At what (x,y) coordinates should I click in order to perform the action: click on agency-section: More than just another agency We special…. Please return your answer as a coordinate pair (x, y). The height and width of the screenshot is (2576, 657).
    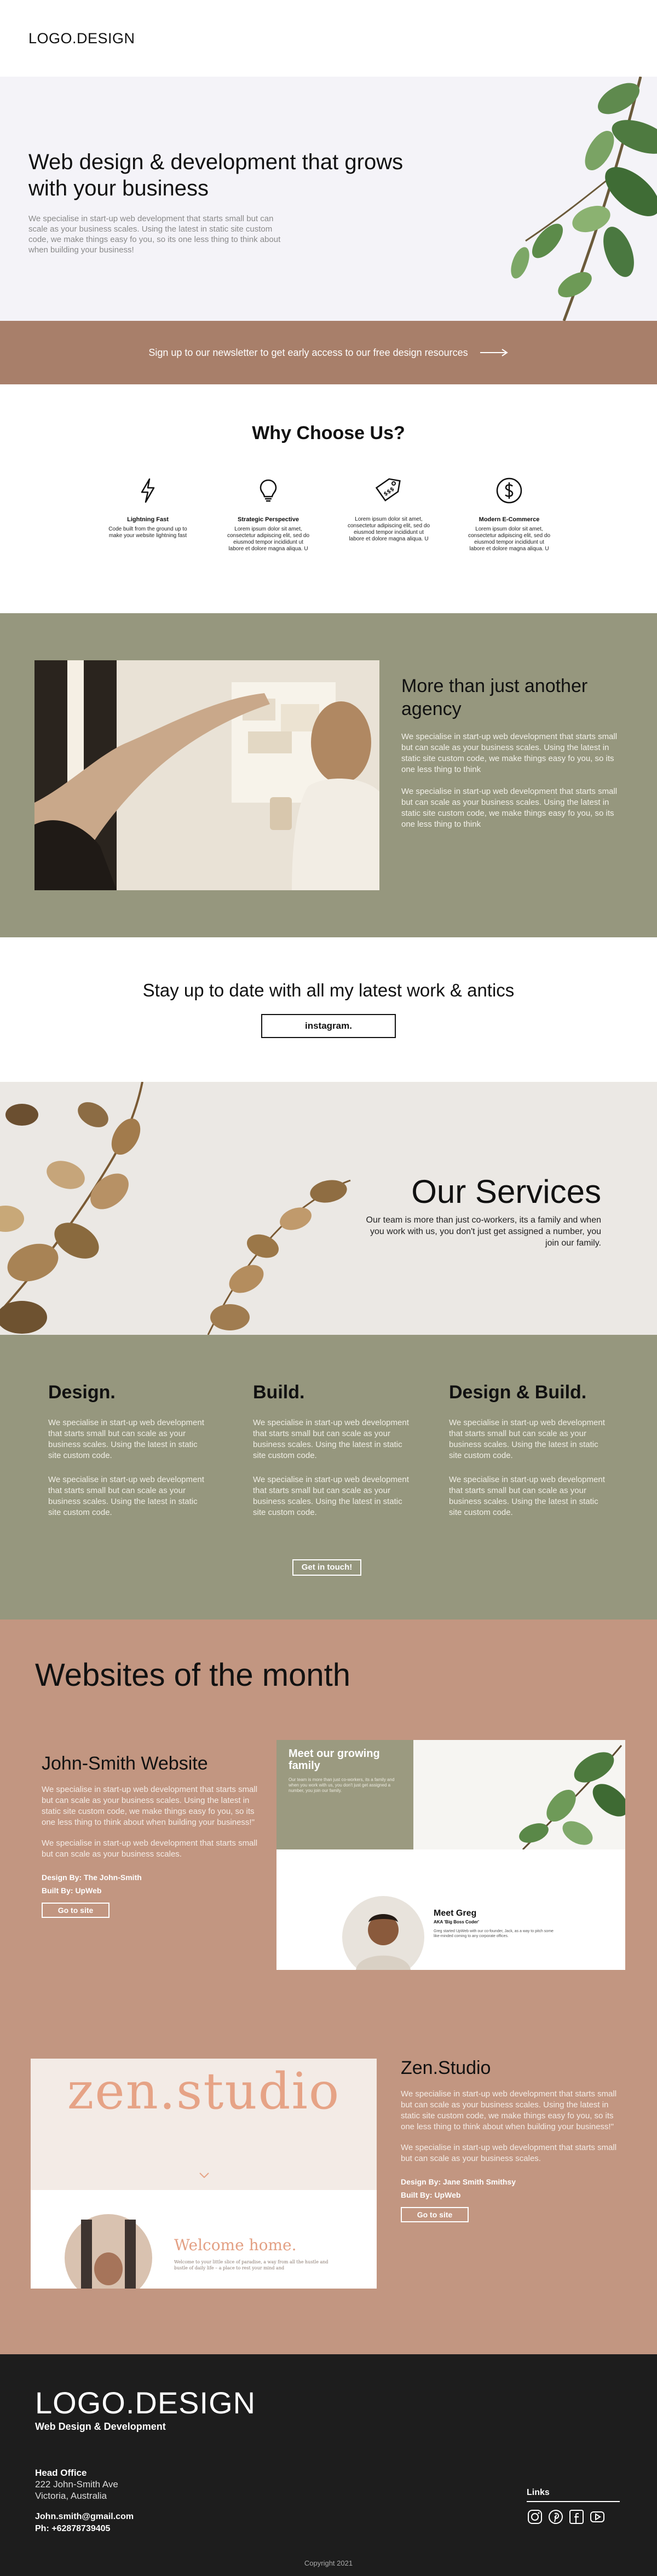
    Looking at the image, I should click on (328, 775).